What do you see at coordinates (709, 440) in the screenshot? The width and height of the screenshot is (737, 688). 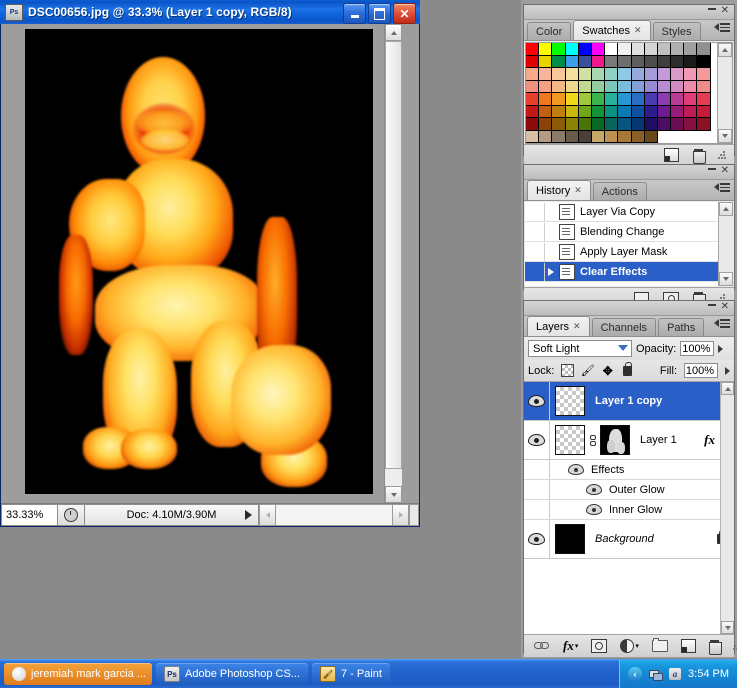 I see `layer-effects-fx-icon: fx` at bounding box center [709, 440].